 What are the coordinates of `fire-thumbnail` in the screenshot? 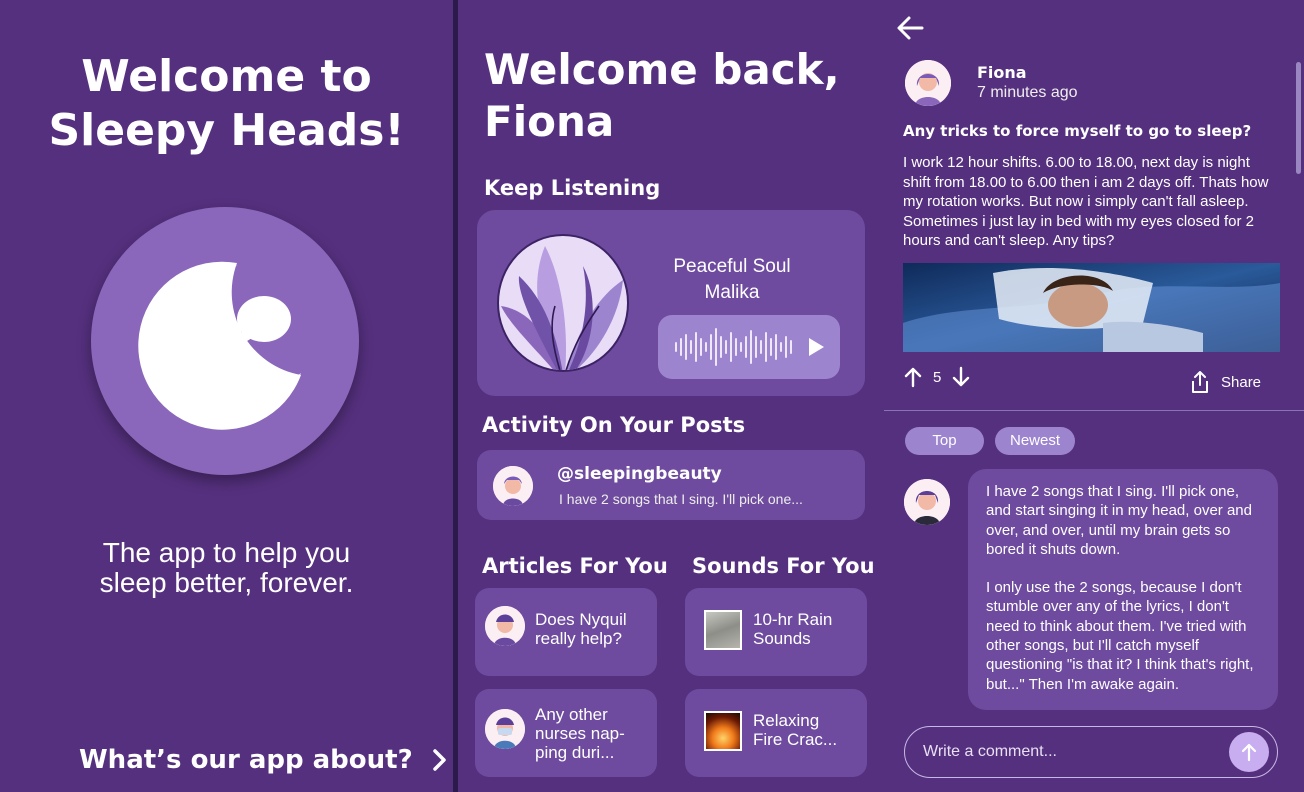 It's located at (723, 731).